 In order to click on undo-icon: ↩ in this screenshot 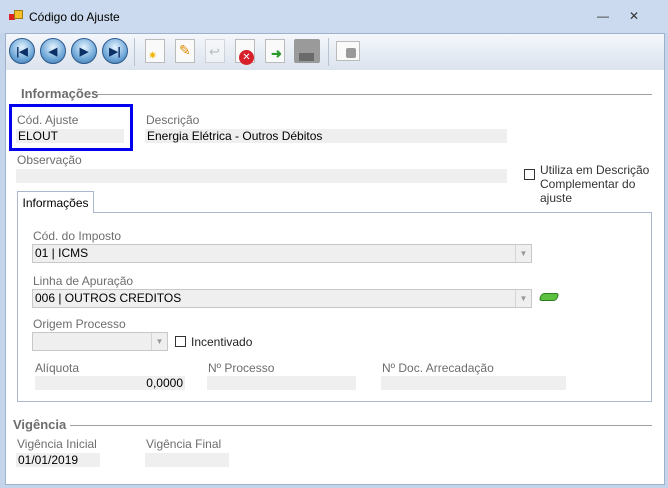, I will do `click(215, 51)`.